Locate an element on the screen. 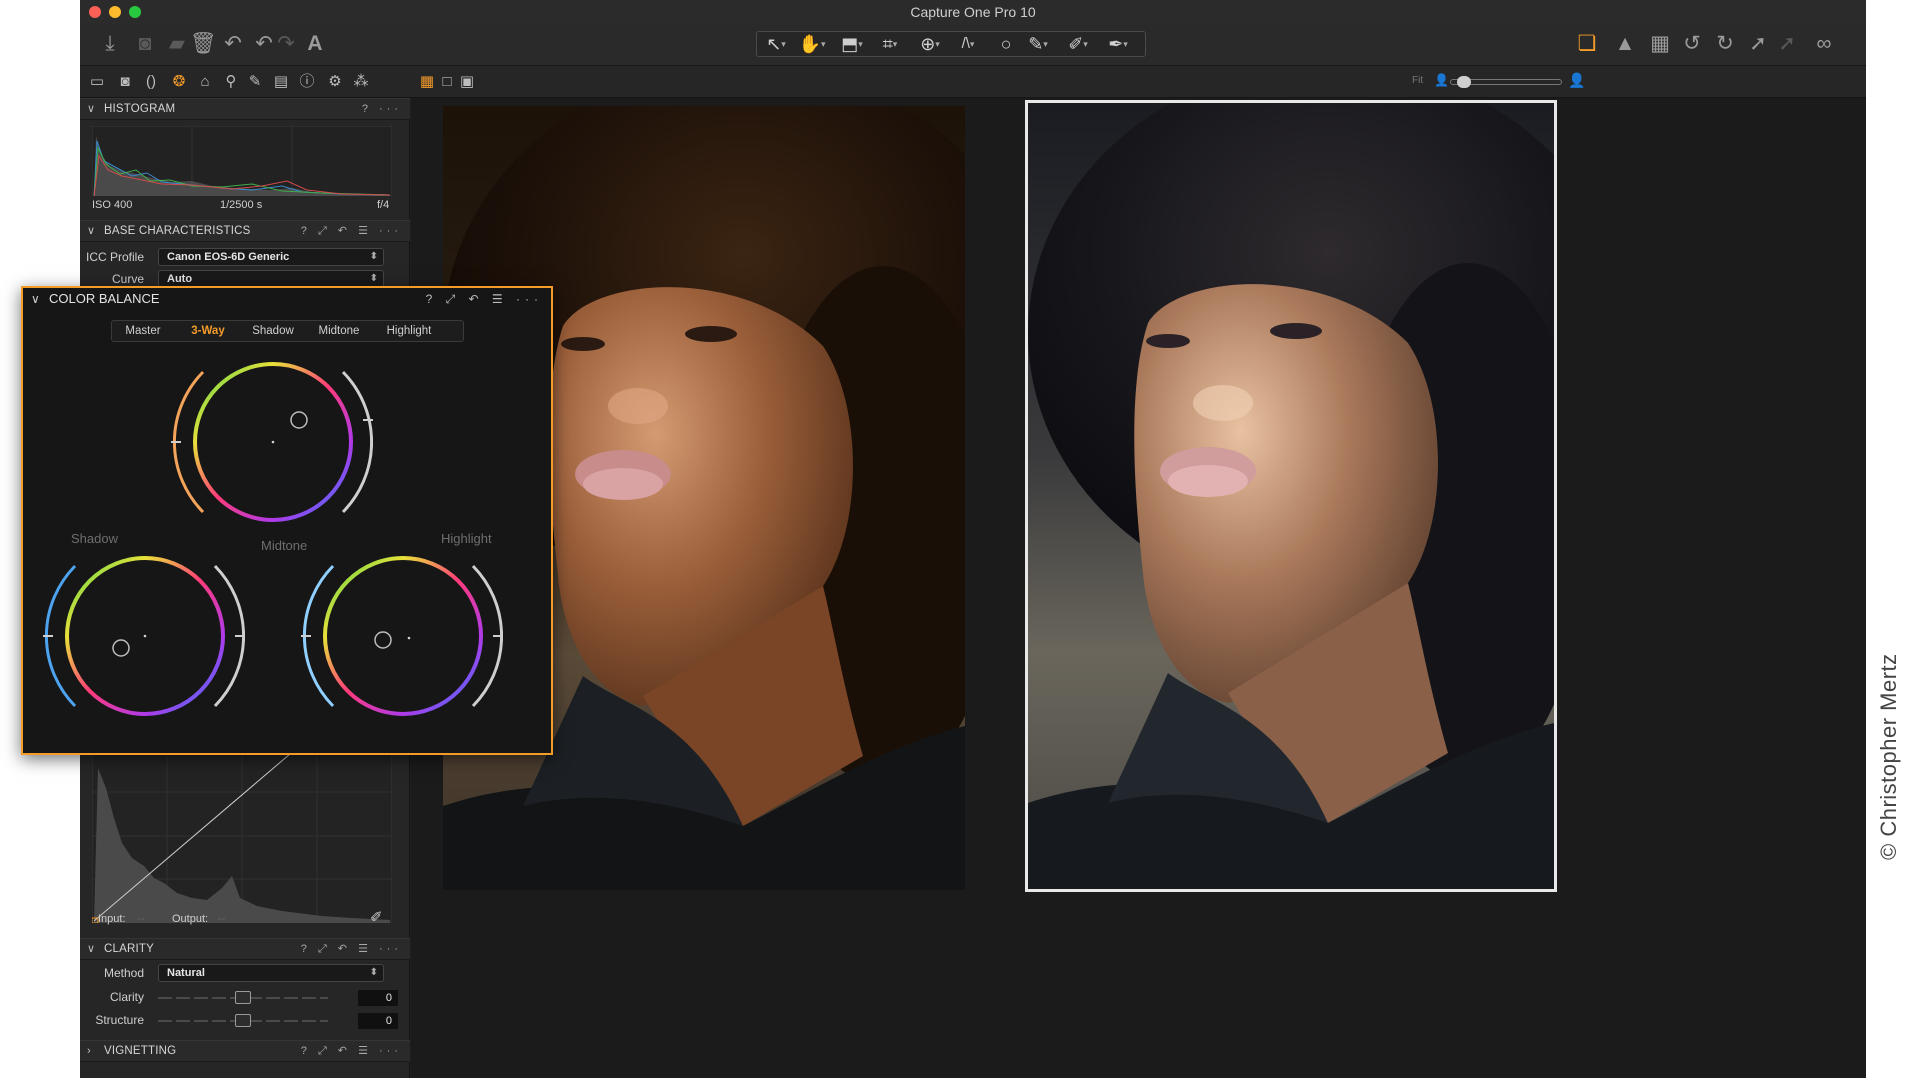 This screenshot has height=1080, width=1920. tab-3-way: 3-Way is located at coordinates (208, 331).